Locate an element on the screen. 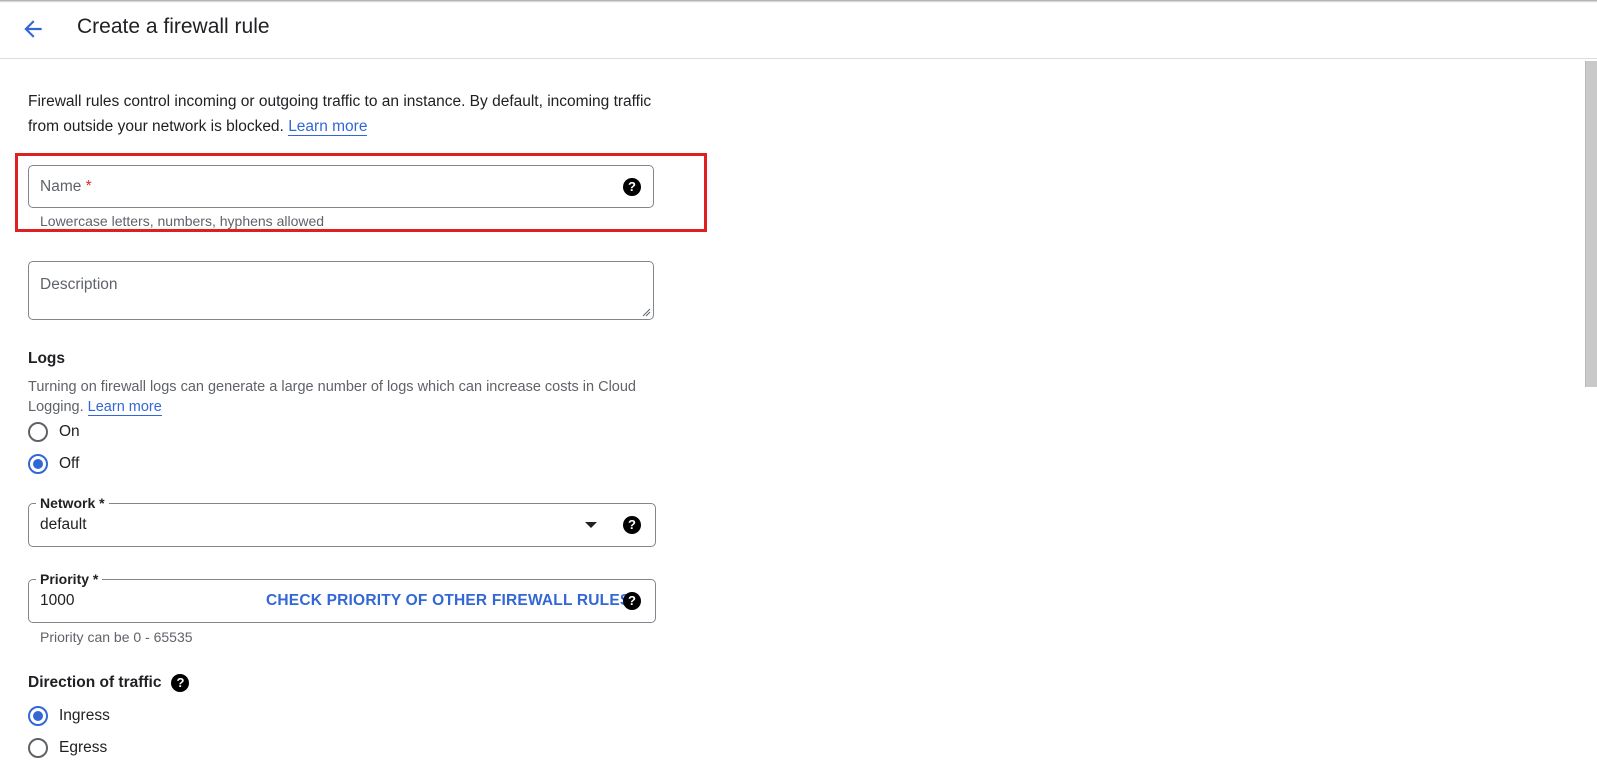 This screenshot has width=1597, height=778. logs-radio-on: On is located at coordinates (54, 432).